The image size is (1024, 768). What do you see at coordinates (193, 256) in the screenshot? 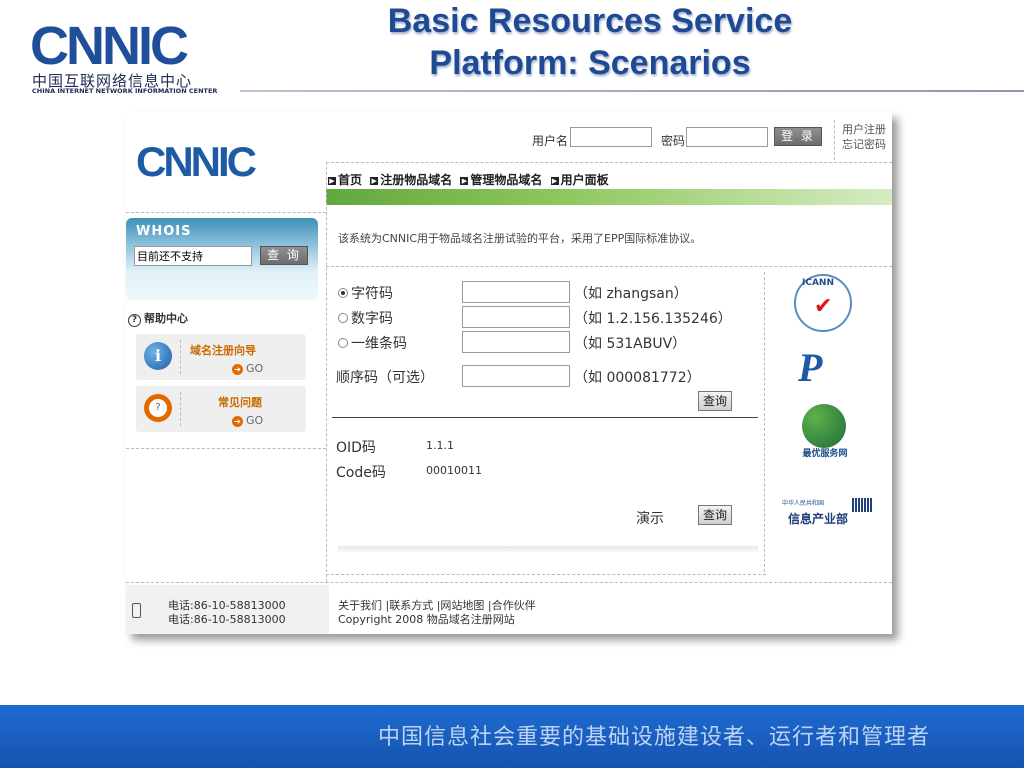
I see `whois-input` at bounding box center [193, 256].